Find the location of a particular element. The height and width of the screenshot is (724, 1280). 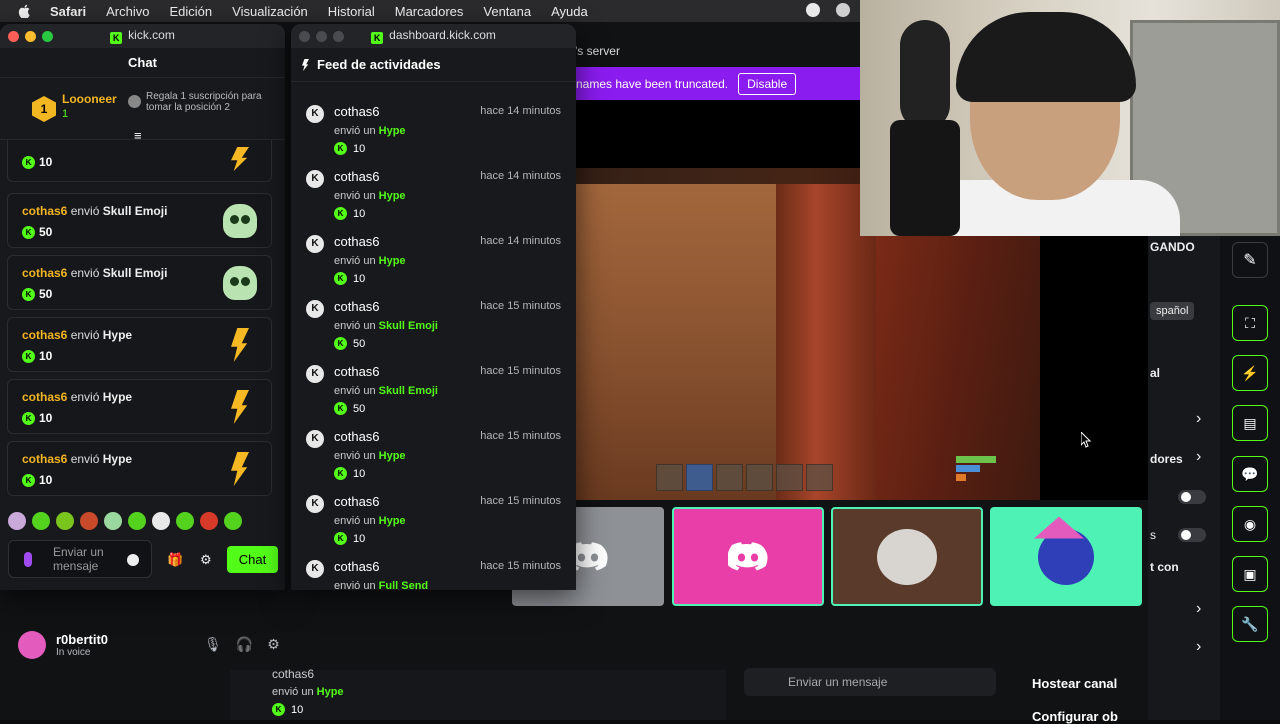

voice-tile-hamster is located at coordinates (907, 556).